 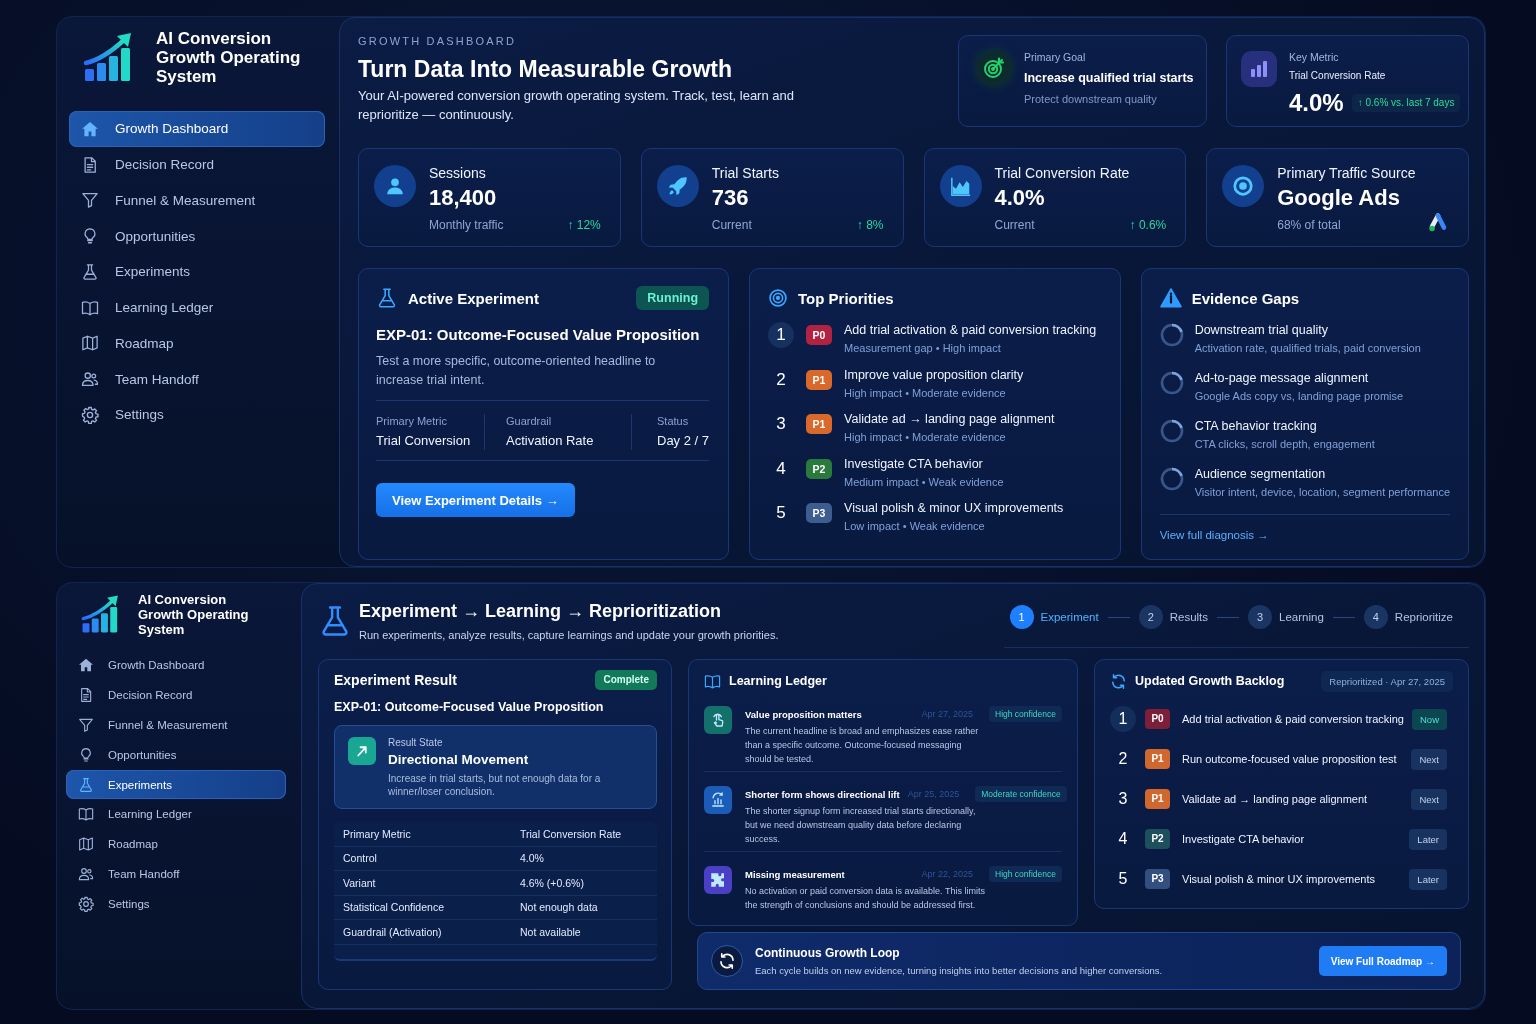 What do you see at coordinates (1055, 57) in the screenshot?
I see `goal-label: Primary Goal` at bounding box center [1055, 57].